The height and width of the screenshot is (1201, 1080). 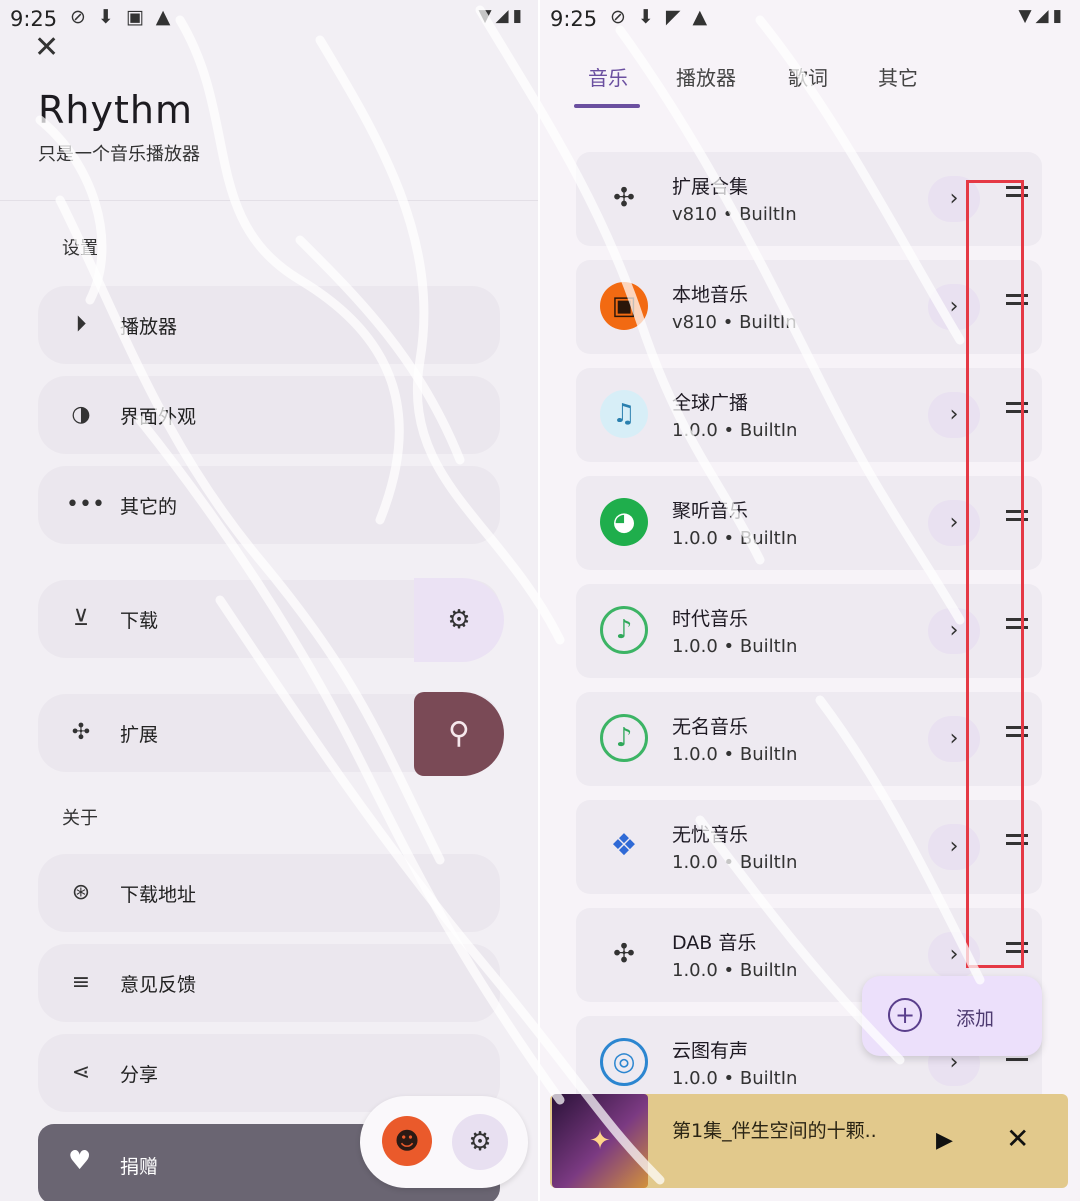 I want to click on download-settings-gear-icon: ⚙, so click(x=459, y=620).